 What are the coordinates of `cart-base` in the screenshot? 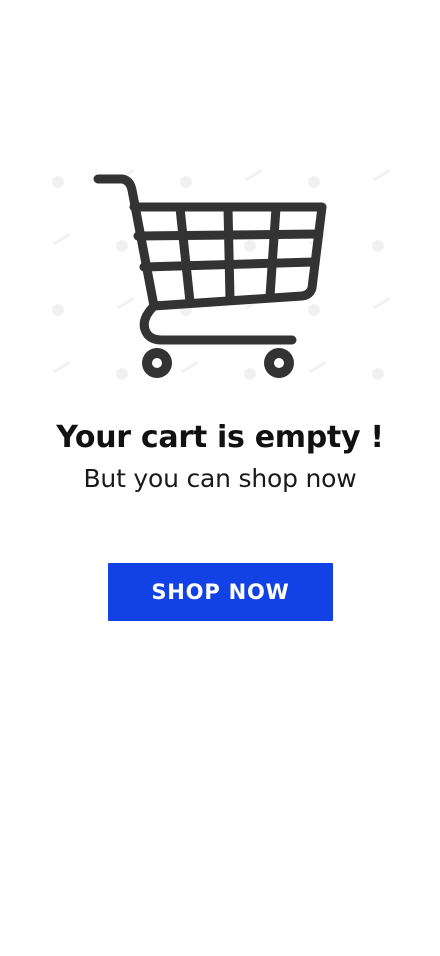 It's located at (218, 323).